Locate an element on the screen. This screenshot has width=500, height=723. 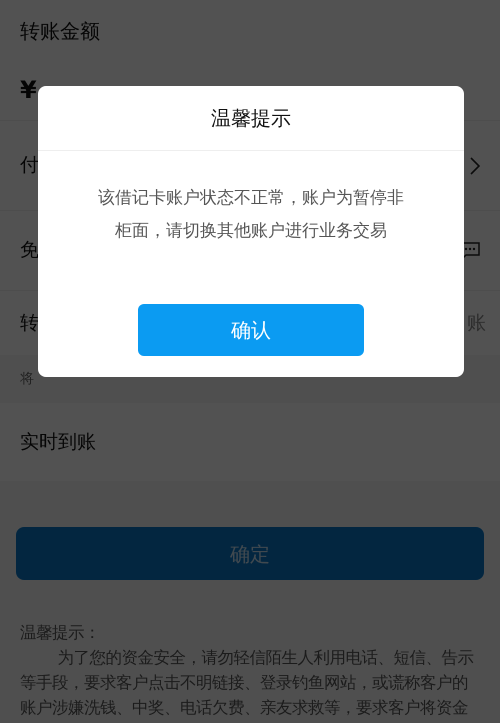
dialog-message: 该借记卡账户状态不正常，账户为暂停非柜面，请切换其他账户进行业务交易 is located at coordinates (251, 215).